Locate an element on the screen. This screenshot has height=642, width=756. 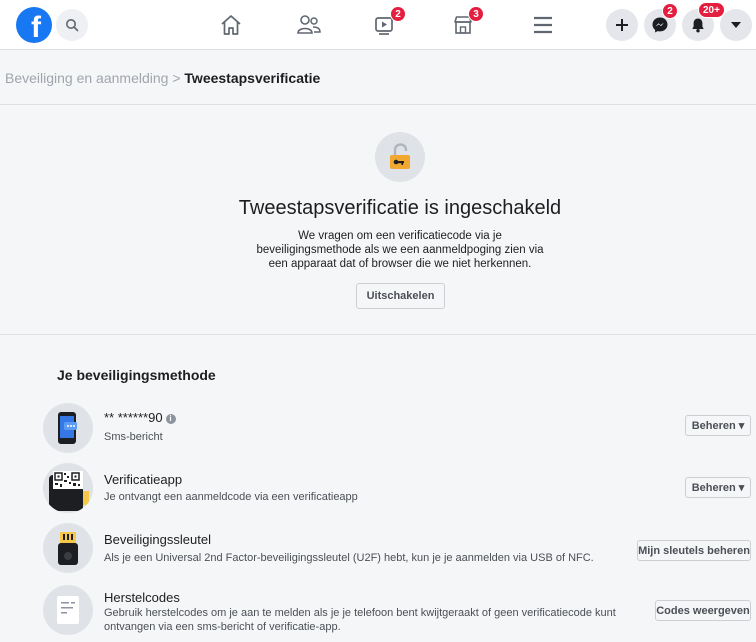
search-icon is located at coordinates (72, 25).